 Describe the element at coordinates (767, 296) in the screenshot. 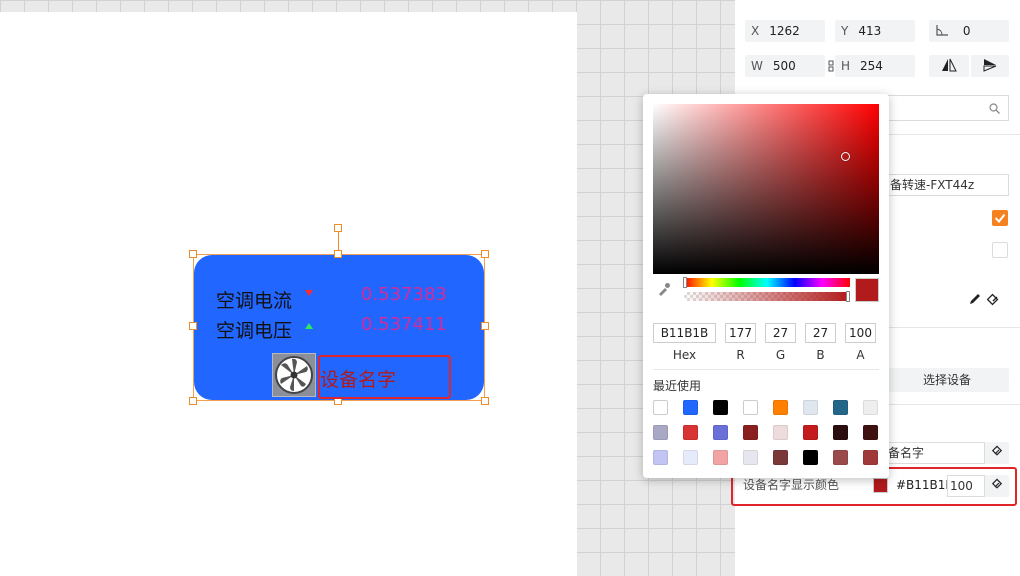

I see `alpha-slider` at that location.